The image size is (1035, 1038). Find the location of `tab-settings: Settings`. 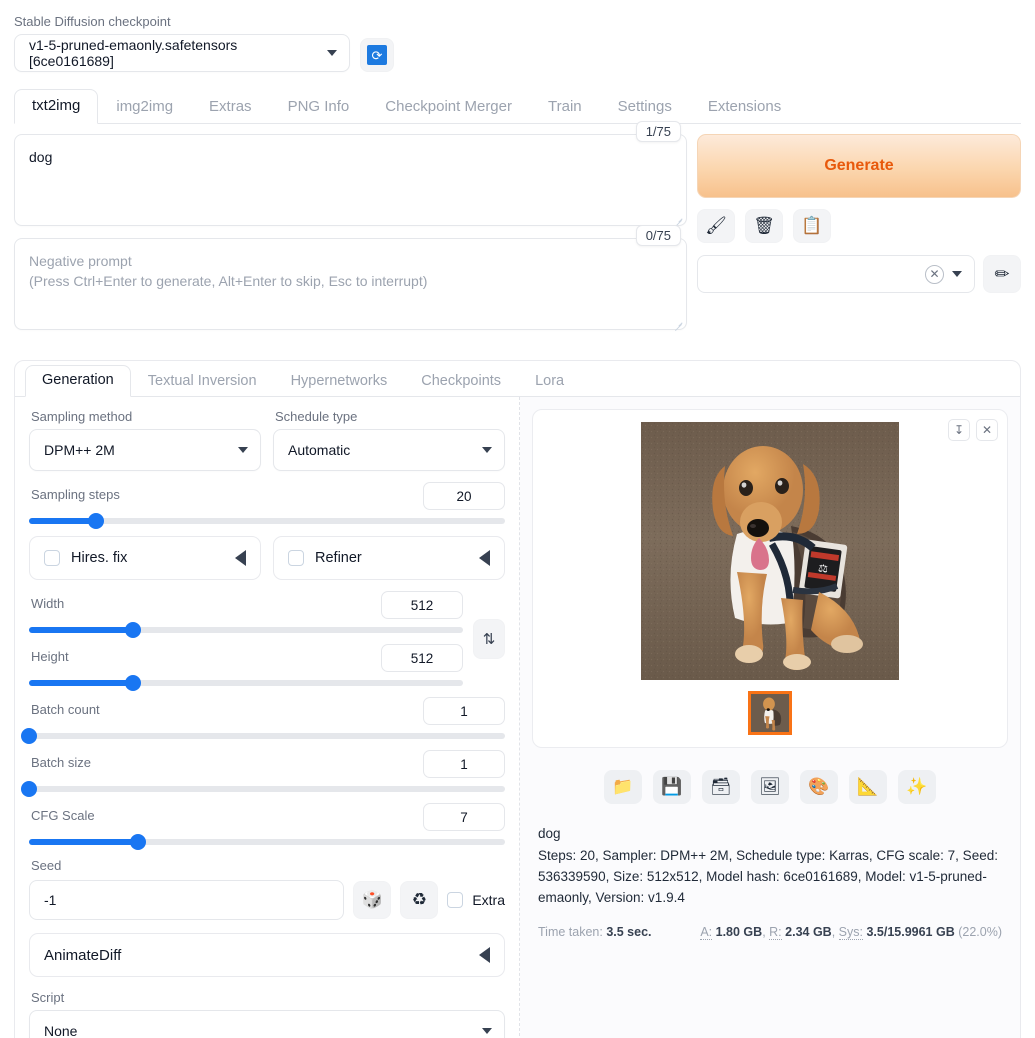

tab-settings: Settings is located at coordinates (645, 107).